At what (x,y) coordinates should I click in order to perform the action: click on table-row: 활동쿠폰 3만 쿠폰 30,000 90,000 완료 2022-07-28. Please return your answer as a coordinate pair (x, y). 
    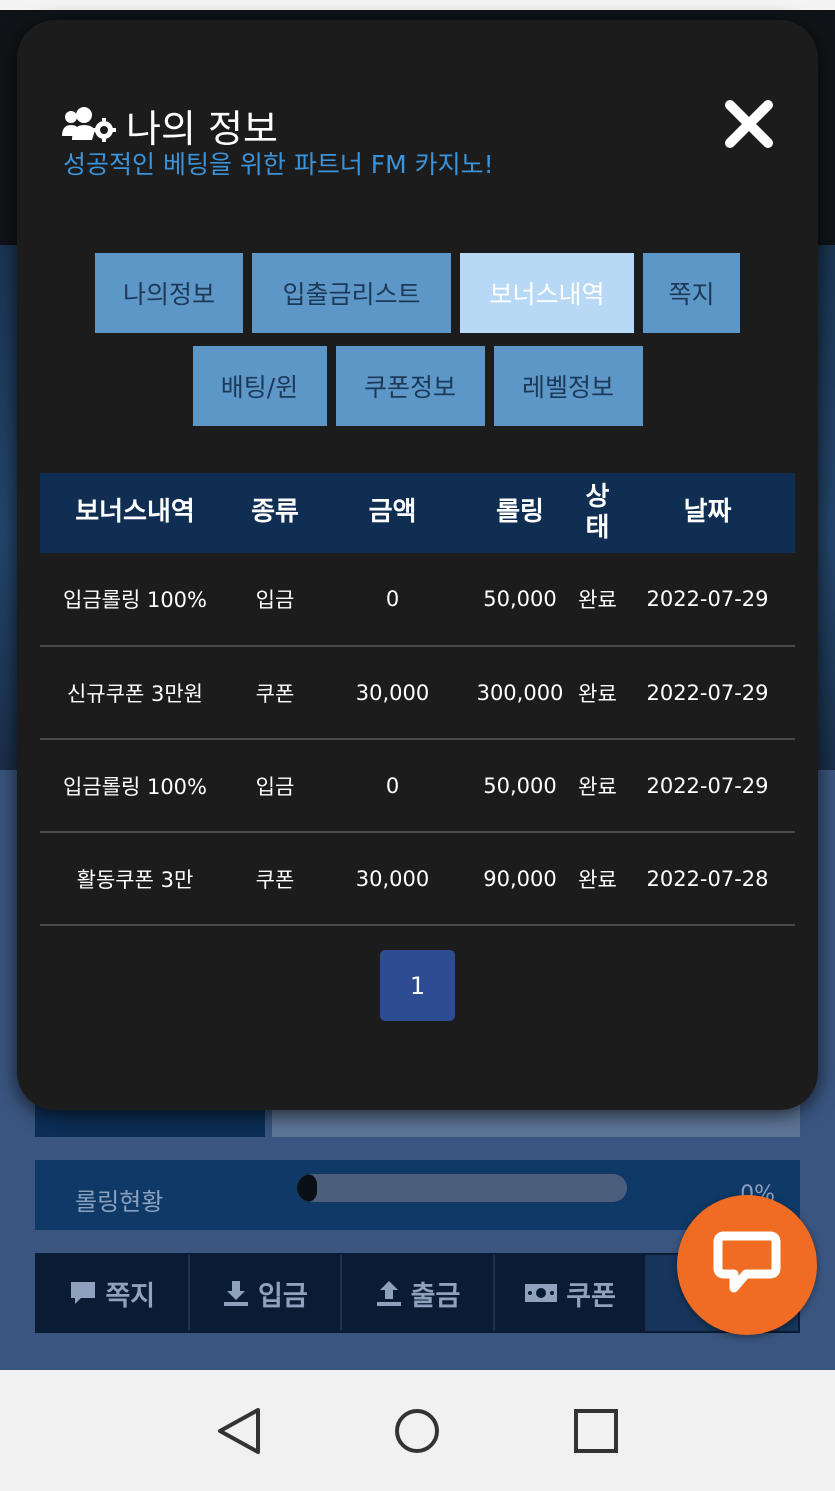
    Looking at the image, I should click on (417, 879).